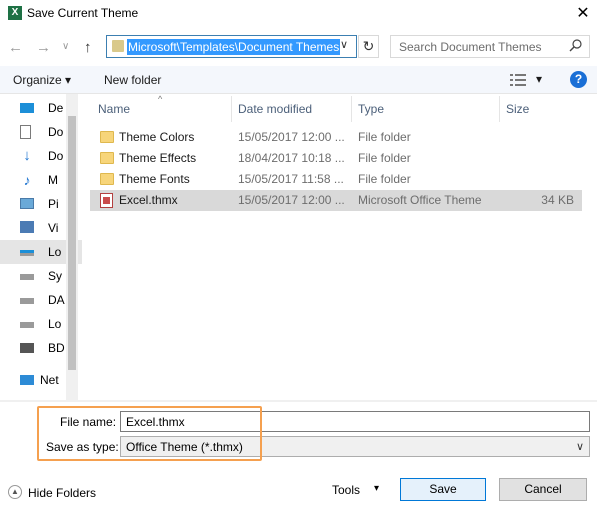 The height and width of the screenshot is (517, 597). Describe the element at coordinates (132, 80) in the screenshot. I see `new-folder-button: New folder` at that location.